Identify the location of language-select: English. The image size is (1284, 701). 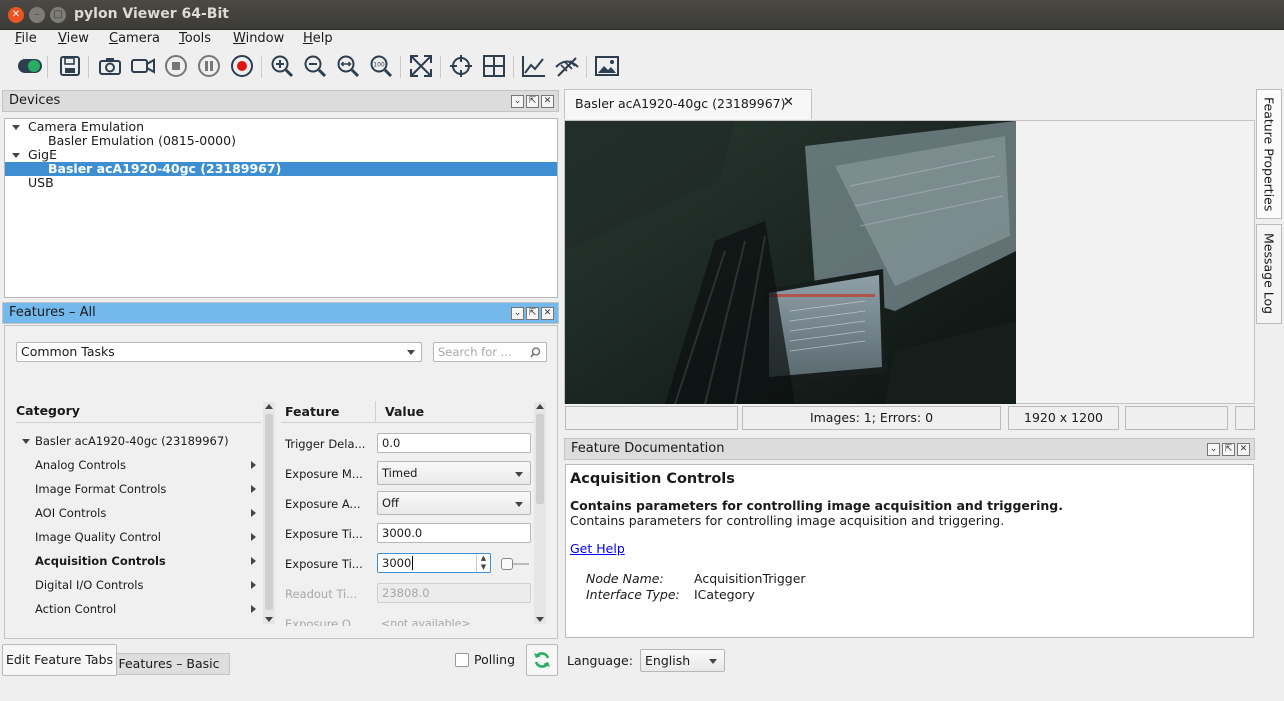
(682, 660).